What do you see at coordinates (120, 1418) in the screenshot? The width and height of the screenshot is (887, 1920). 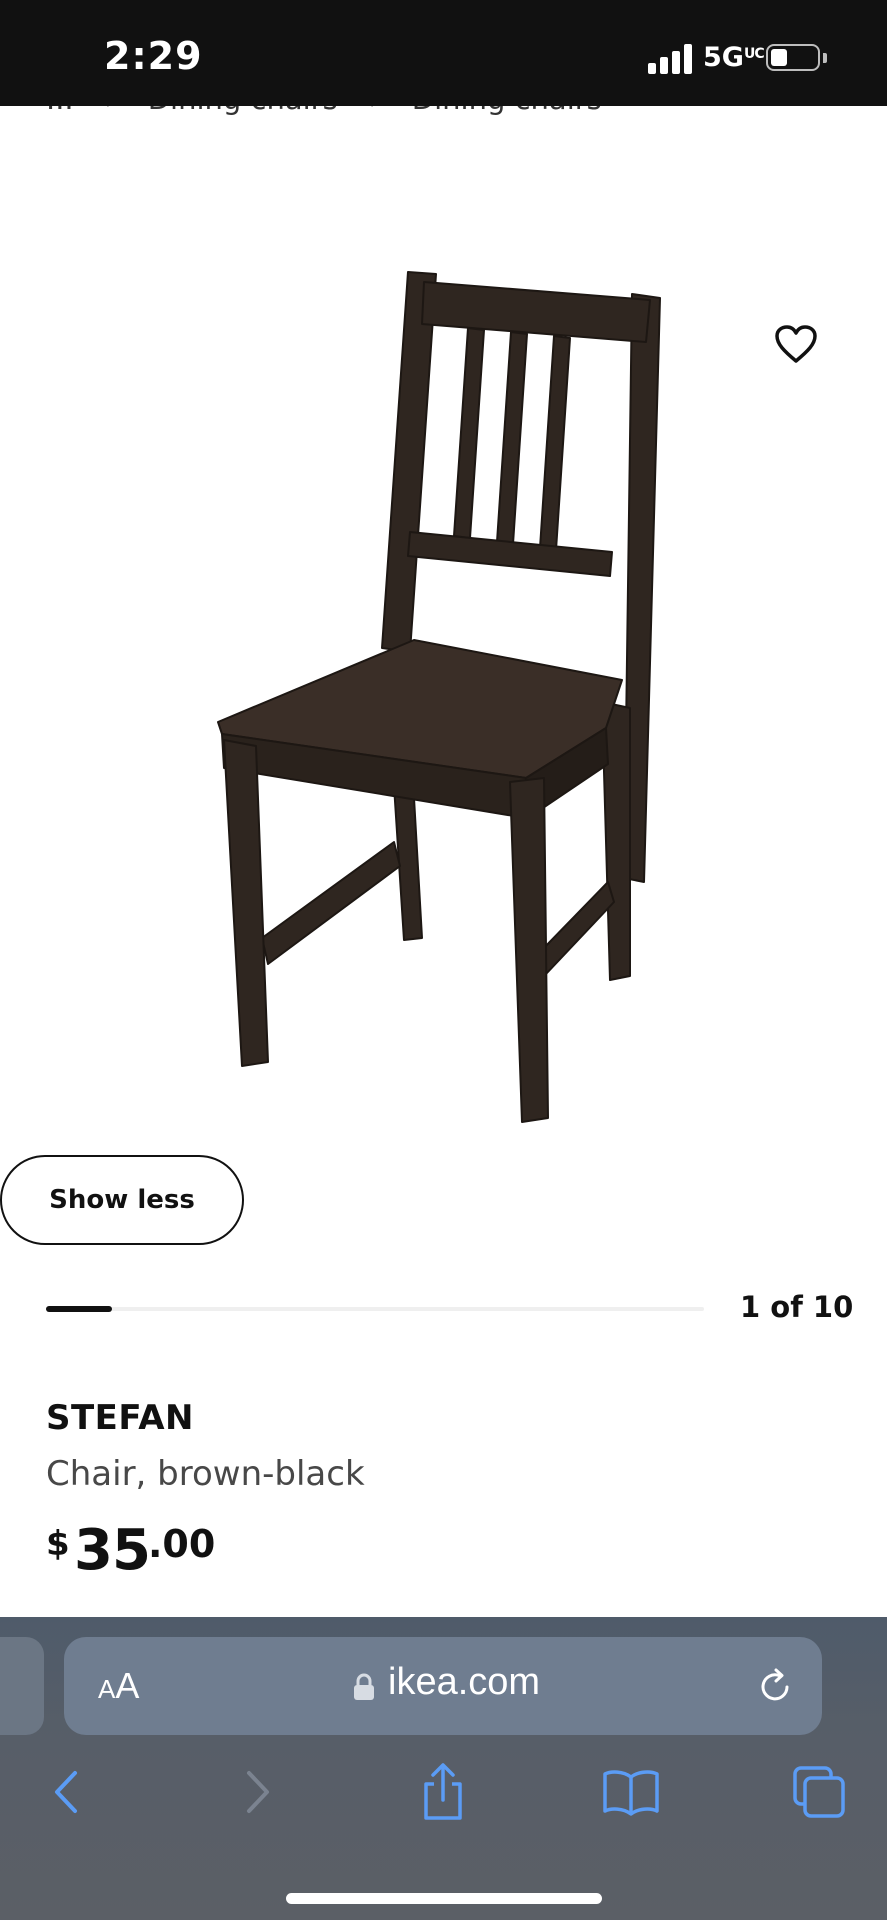 I see `product-name: STEFAN` at bounding box center [120, 1418].